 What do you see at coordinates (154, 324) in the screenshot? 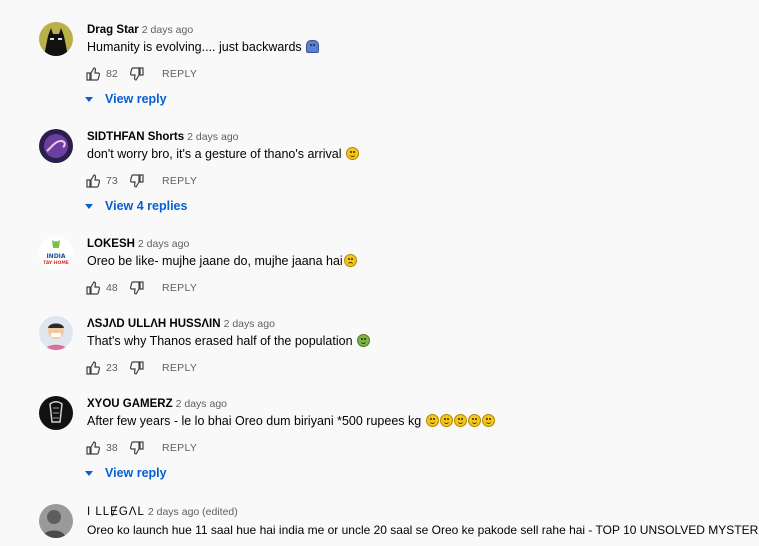
I see `comment-author: ΛSJΛD ULLΛH HUSSΛIN` at bounding box center [154, 324].